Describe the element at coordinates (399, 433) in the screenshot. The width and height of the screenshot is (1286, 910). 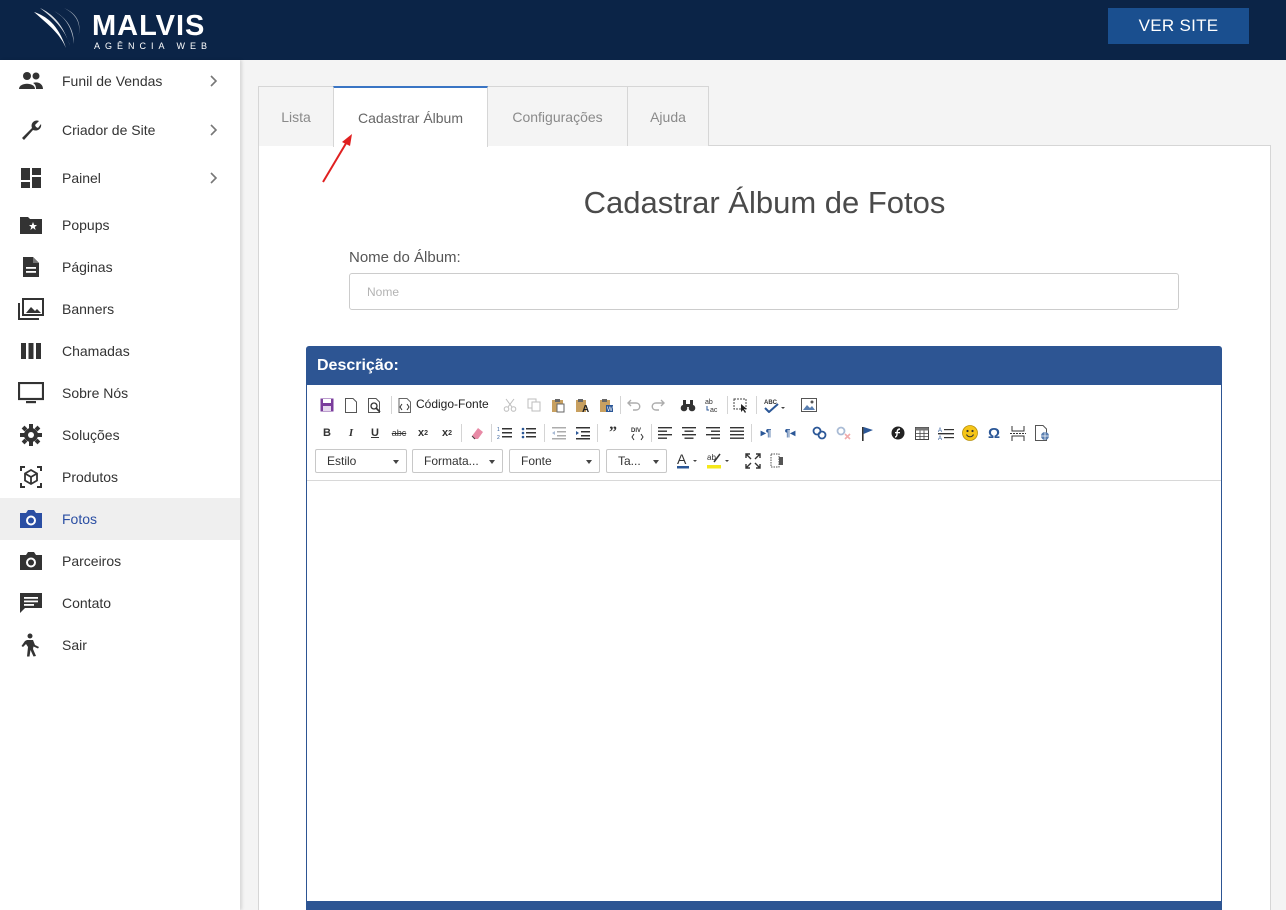
I see `strikethrough-icon: abc` at that location.